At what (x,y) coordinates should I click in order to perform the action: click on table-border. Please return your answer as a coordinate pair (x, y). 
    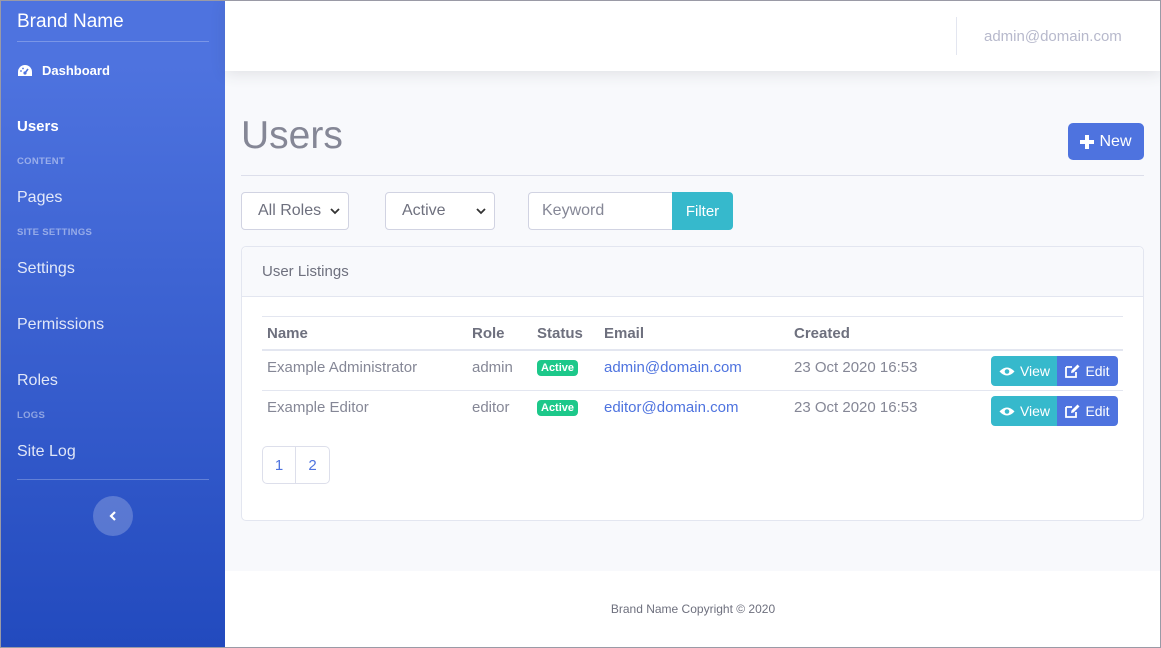
    Looking at the image, I should click on (692, 316).